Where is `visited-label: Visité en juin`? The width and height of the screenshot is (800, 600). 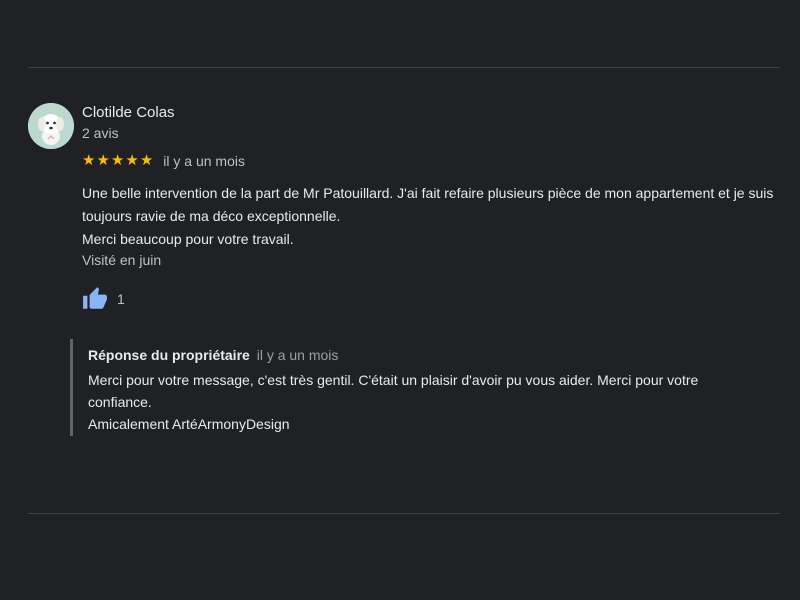 visited-label: Visité en juin is located at coordinates (122, 260).